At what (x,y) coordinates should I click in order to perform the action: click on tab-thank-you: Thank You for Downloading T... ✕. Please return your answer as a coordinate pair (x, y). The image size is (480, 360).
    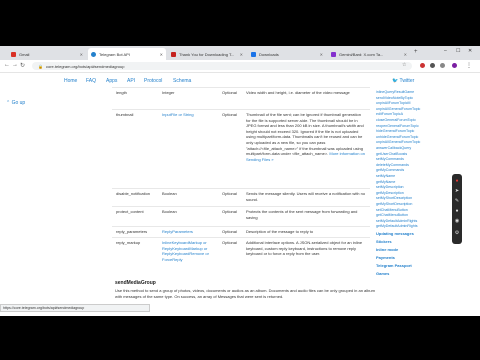
    Looking at the image, I should click on (207, 54).